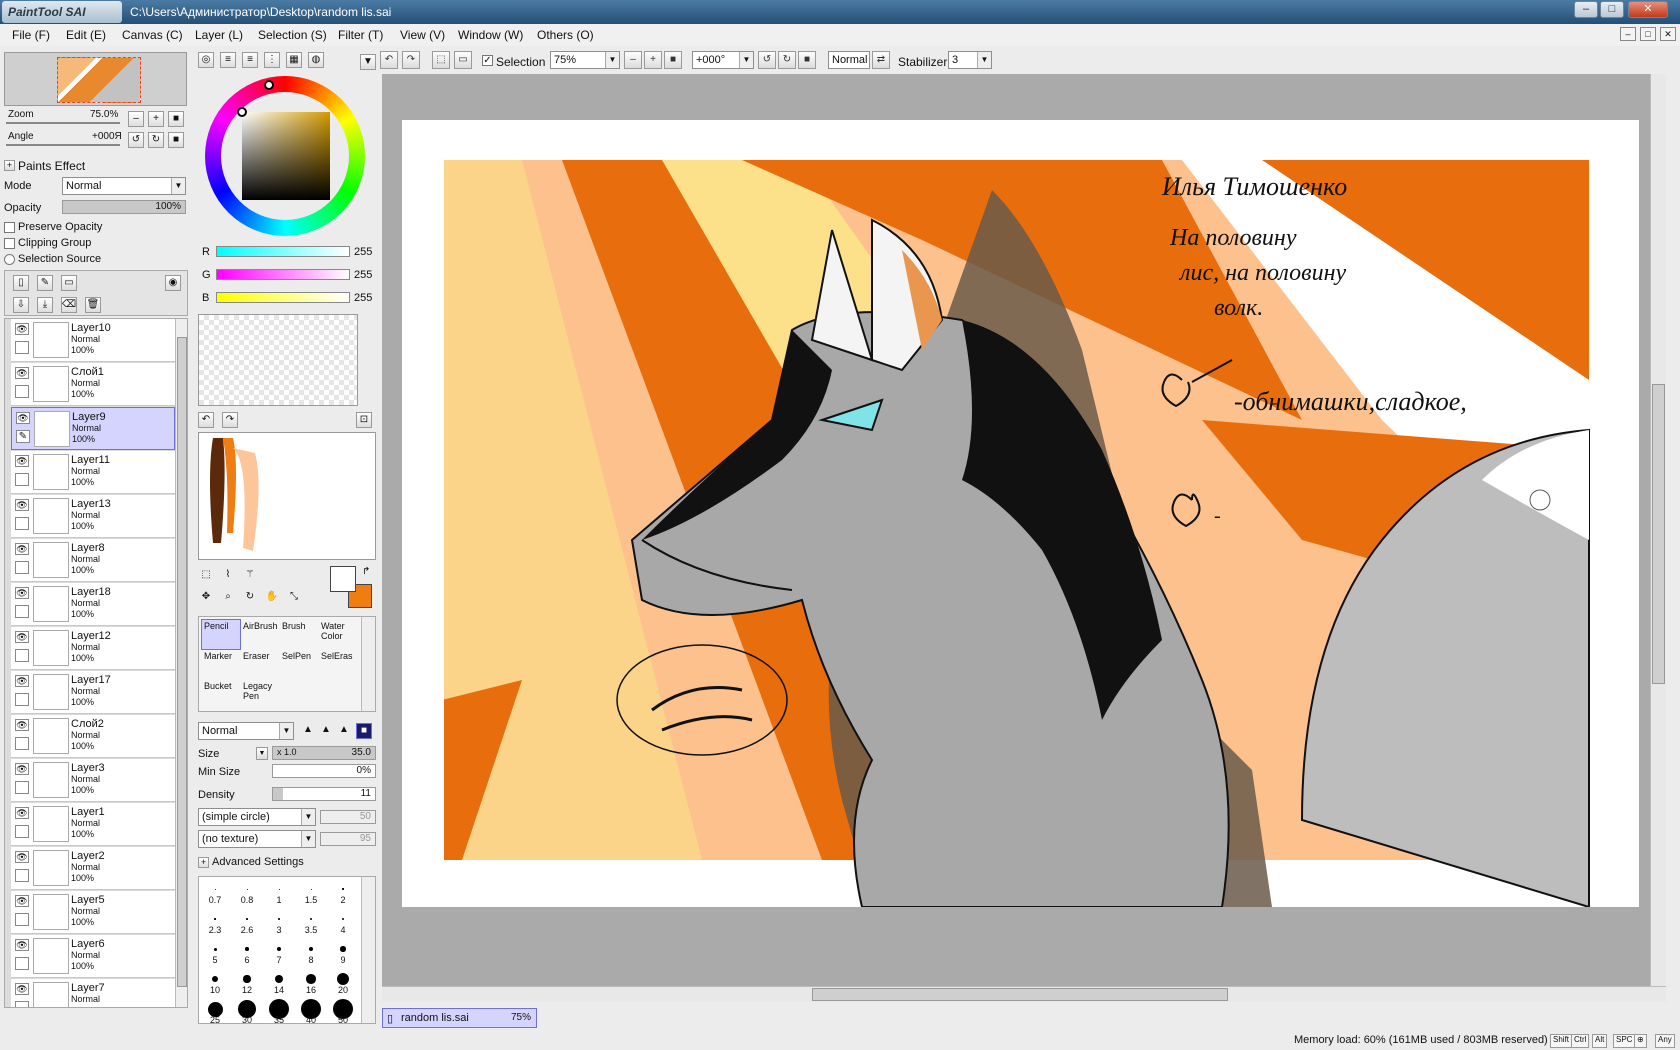 The height and width of the screenshot is (1050, 1680). I want to click on layer-row: 👁 Layer10 Normal 100%, so click(93, 340).